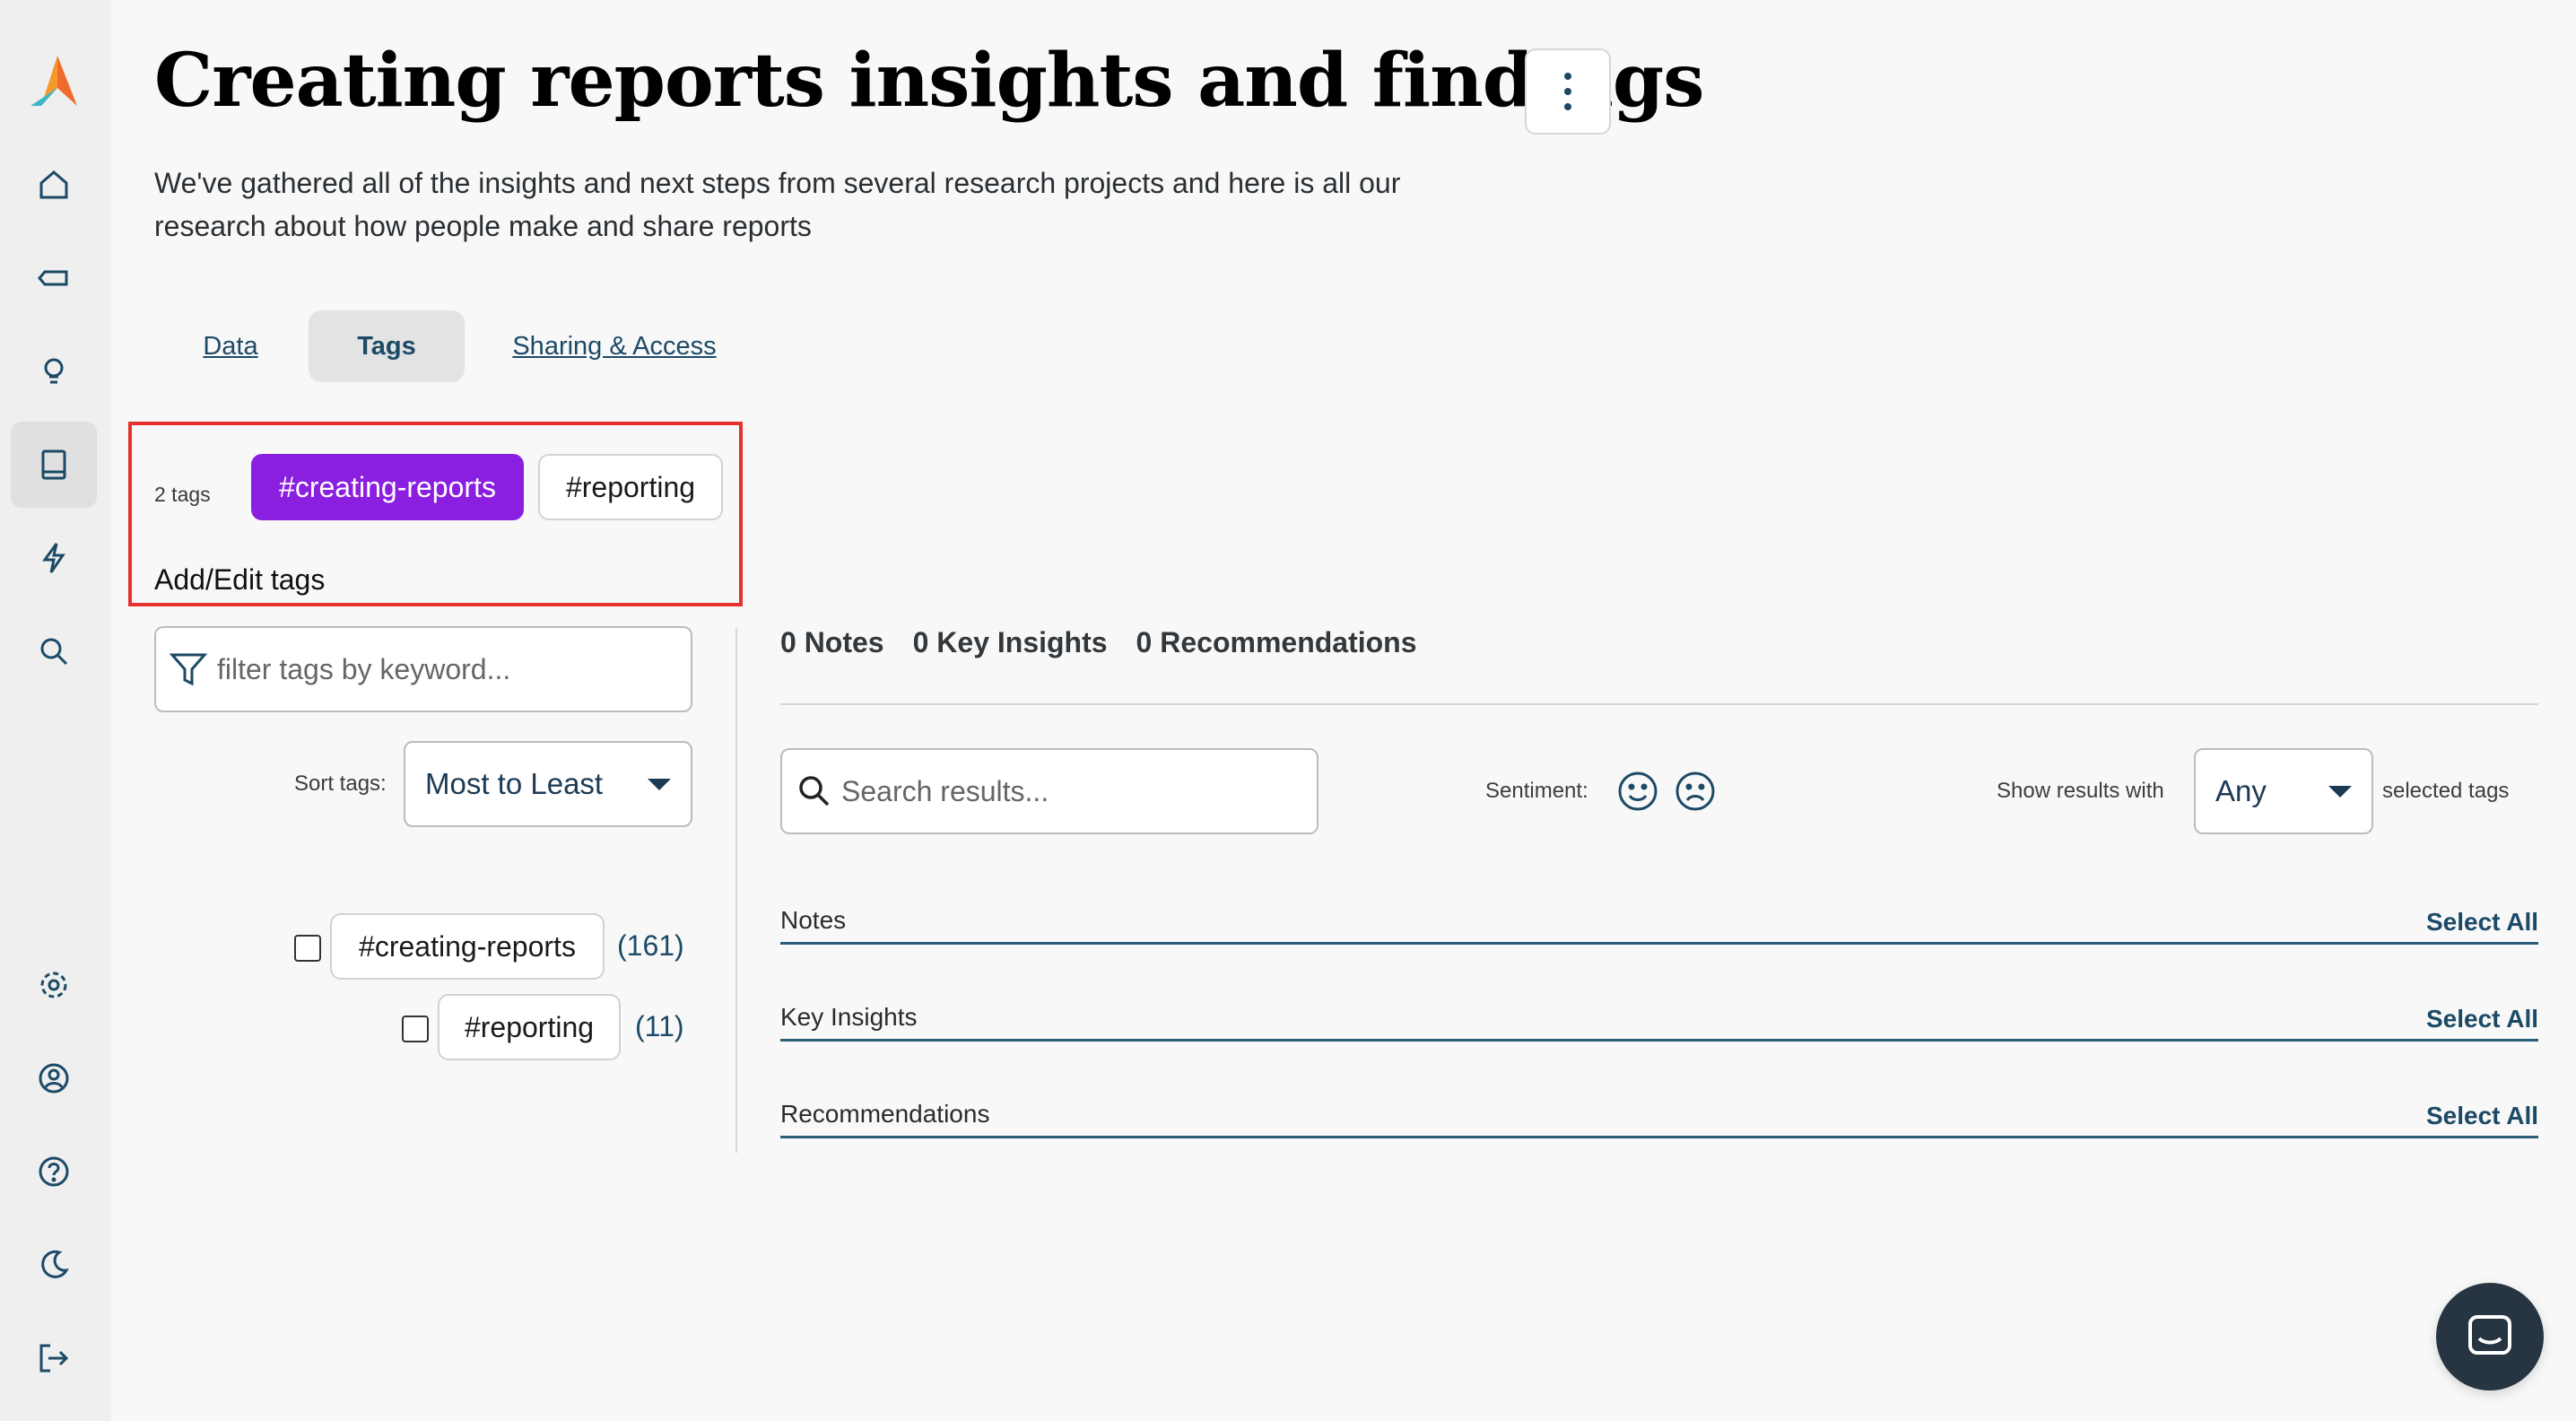  I want to click on tag-chip-reporting: #reporting, so click(630, 487).